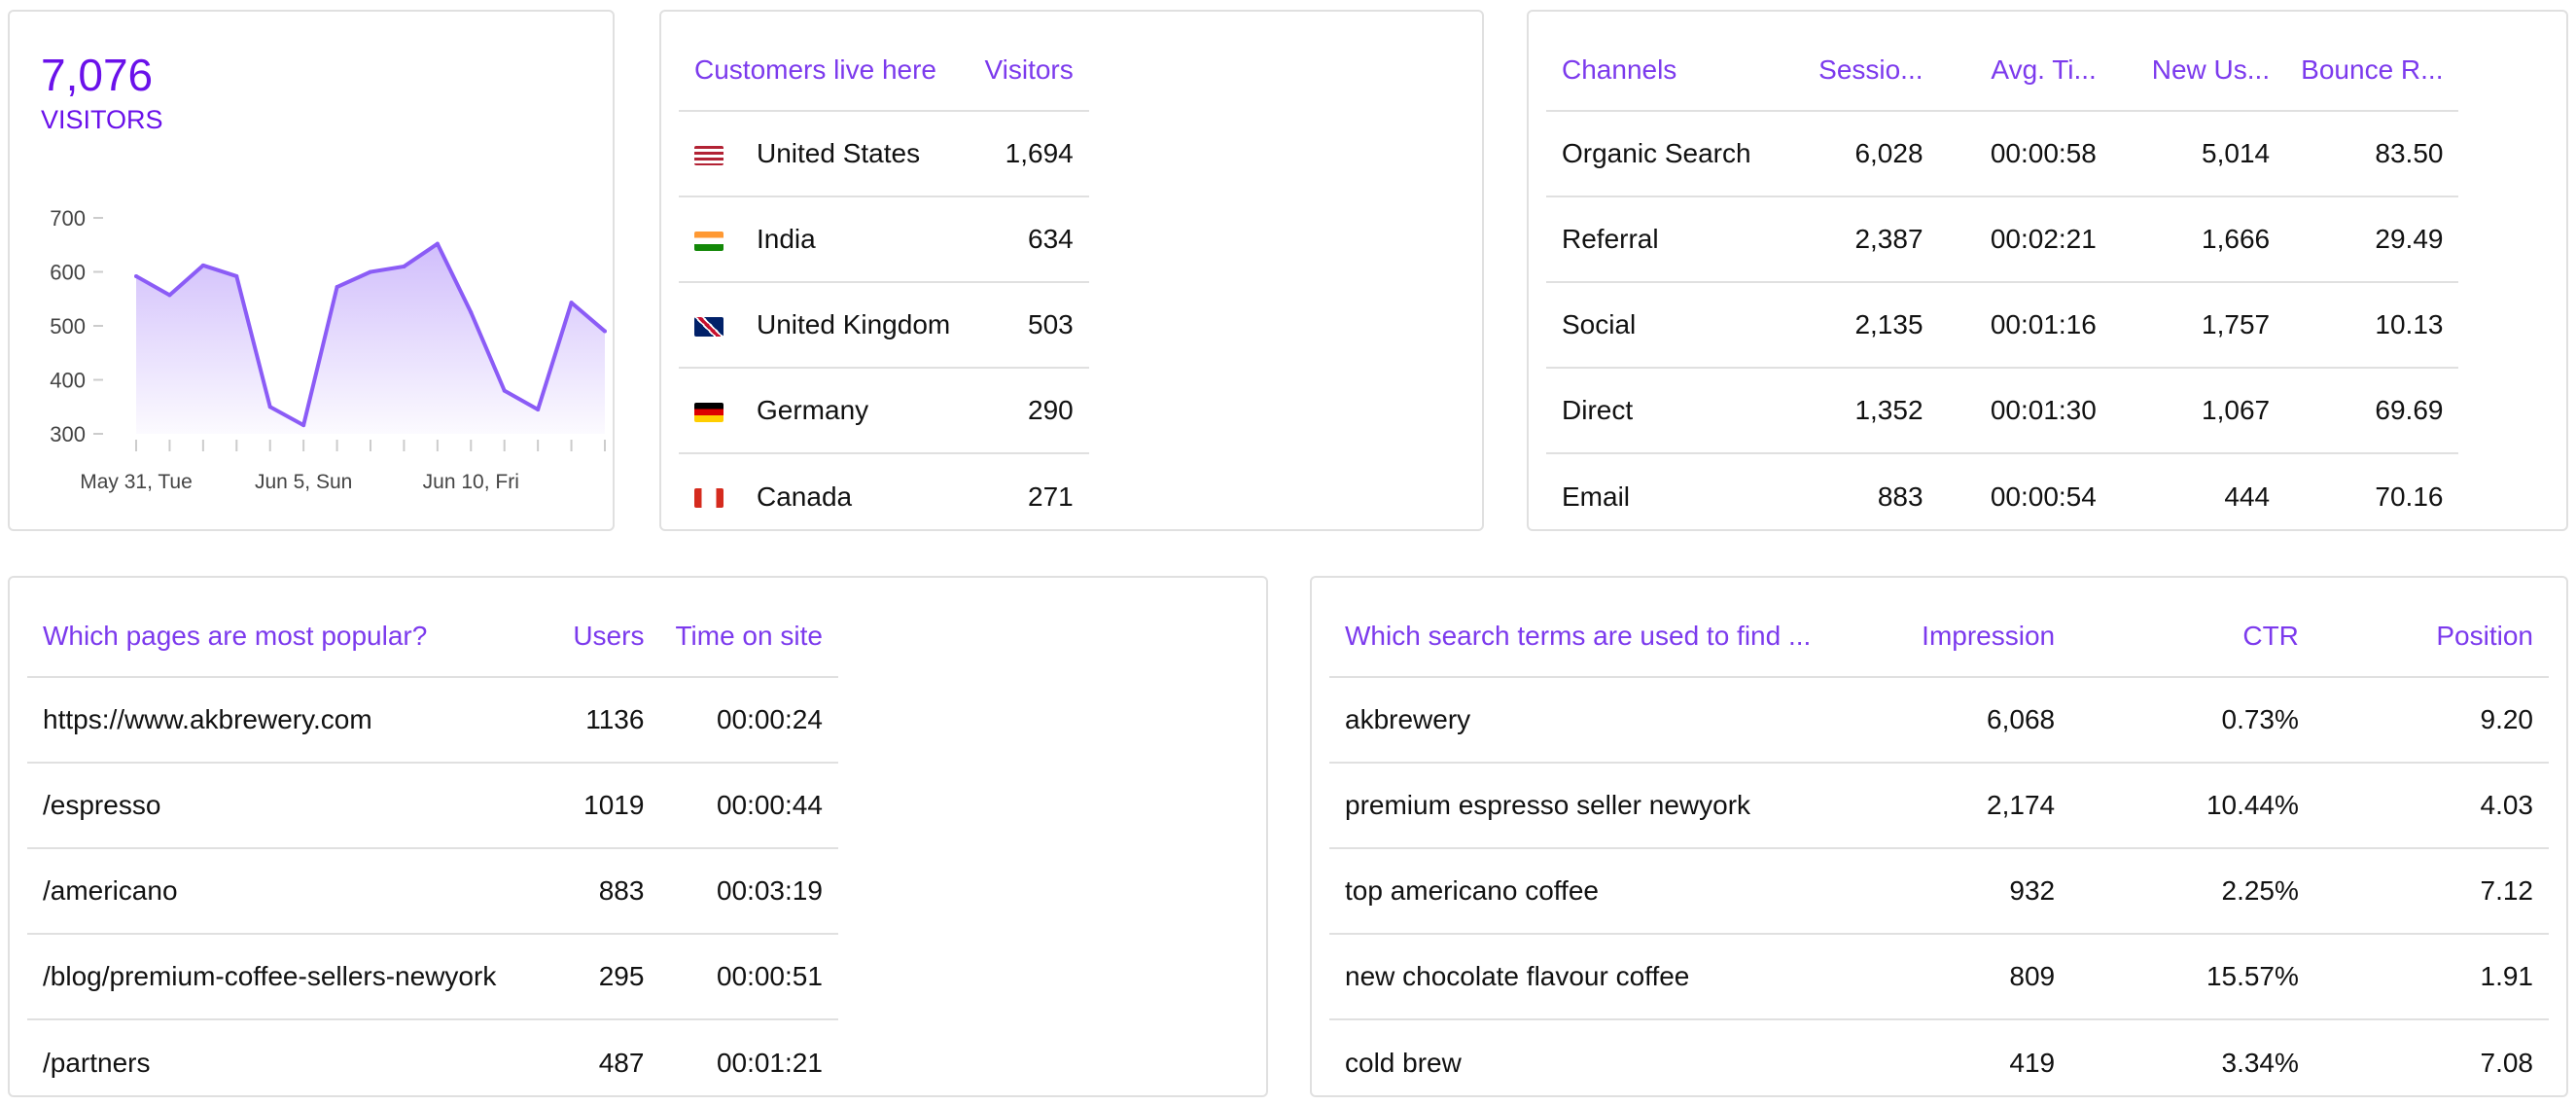 The image size is (2576, 1105). I want to click on table-row: akbrewery 6,068 0.73% 9.20, so click(1939, 720).